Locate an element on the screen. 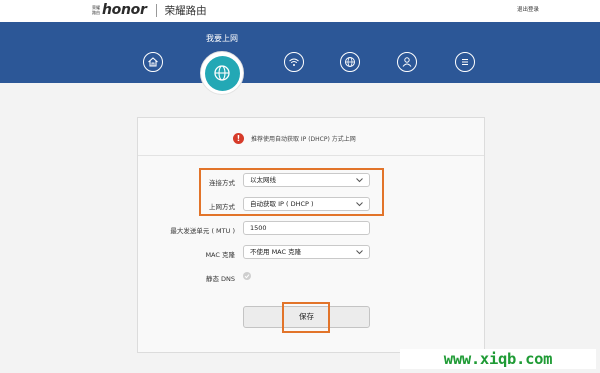 The width and height of the screenshot is (600, 373). static-dns-toggle is located at coordinates (247, 276).